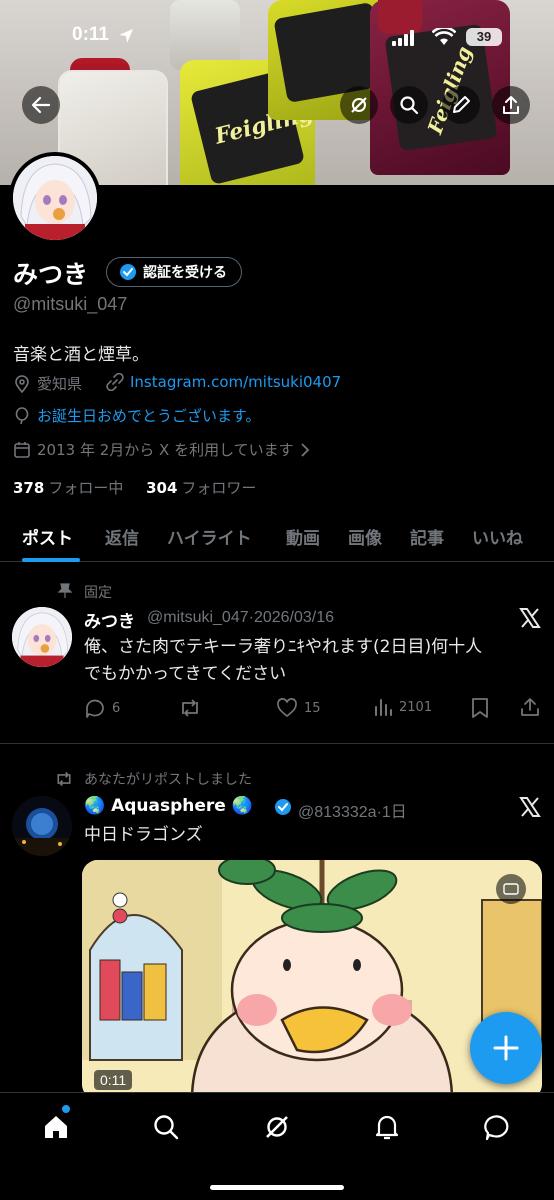  Describe the element at coordinates (60, 384) in the screenshot. I see `location-text: 愛知県` at that location.